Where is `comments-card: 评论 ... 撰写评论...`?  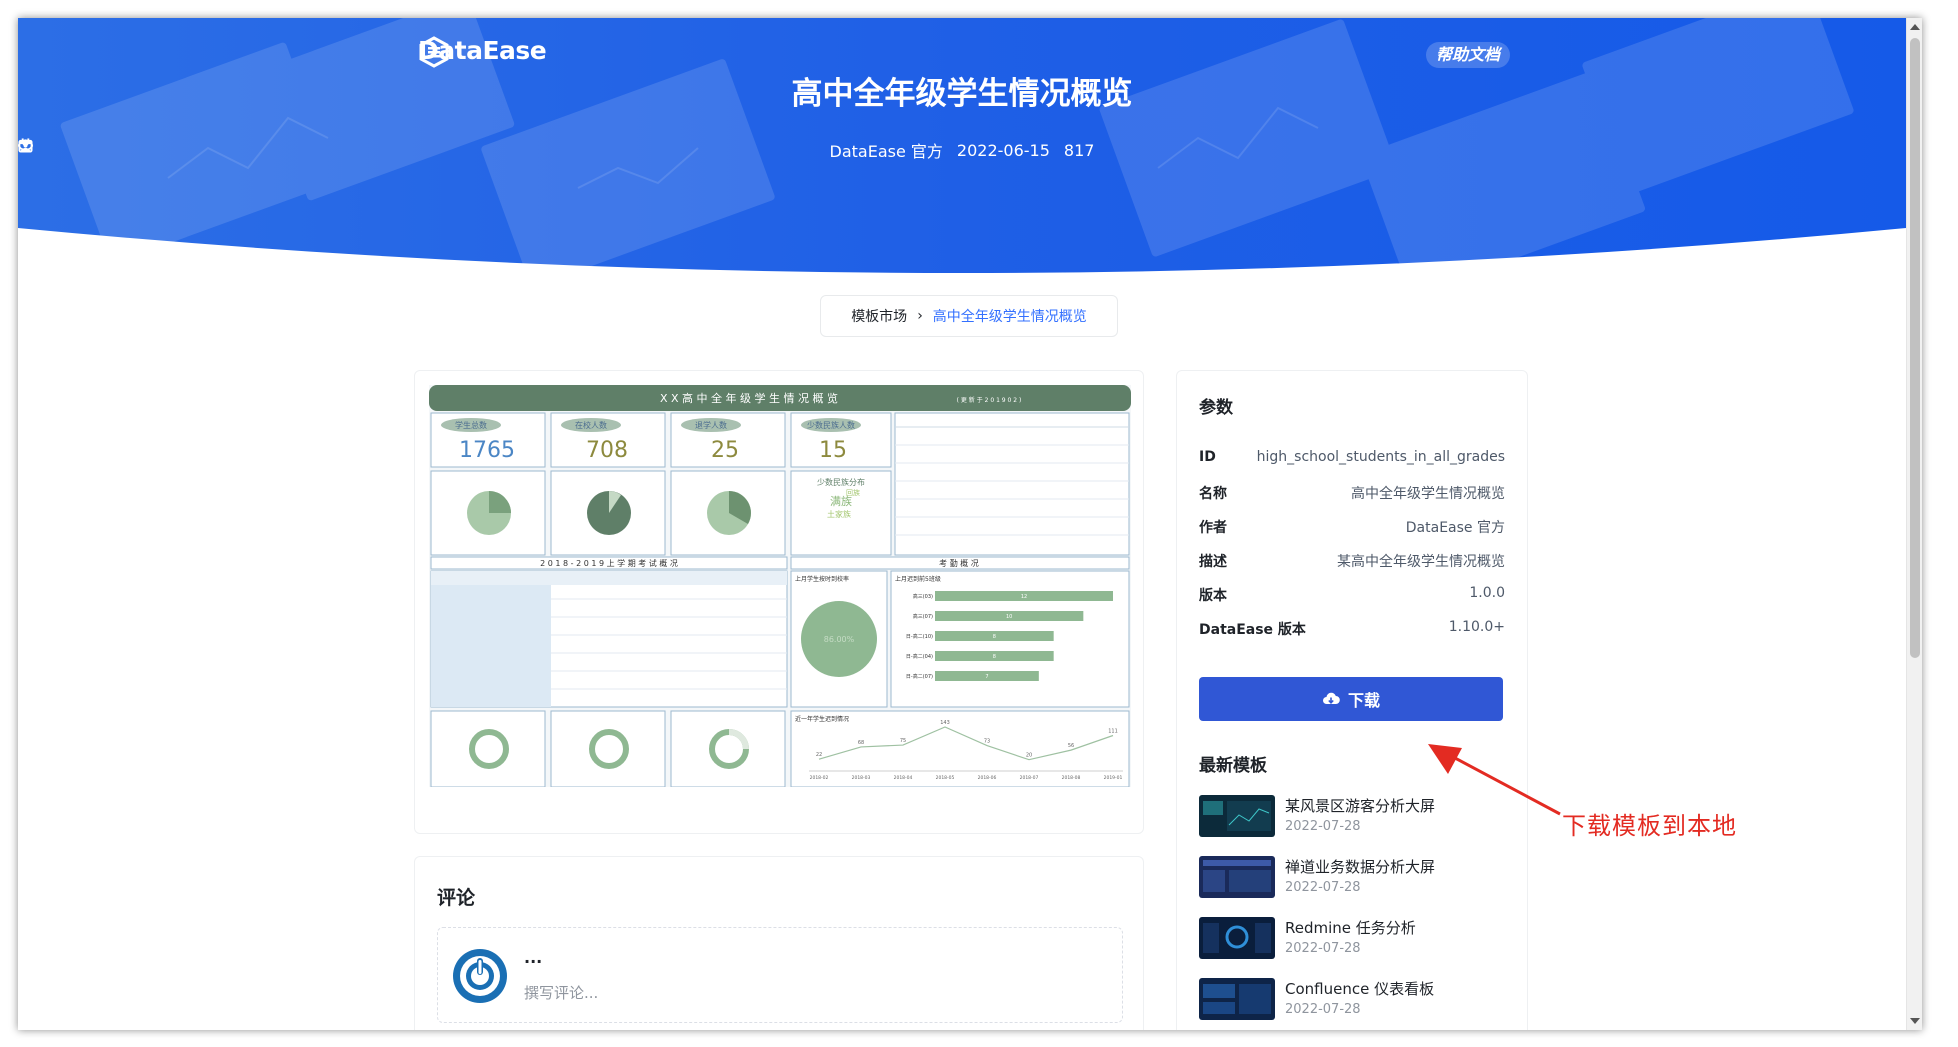
comments-card: 评论 ... 撰写评论... is located at coordinates (779, 943).